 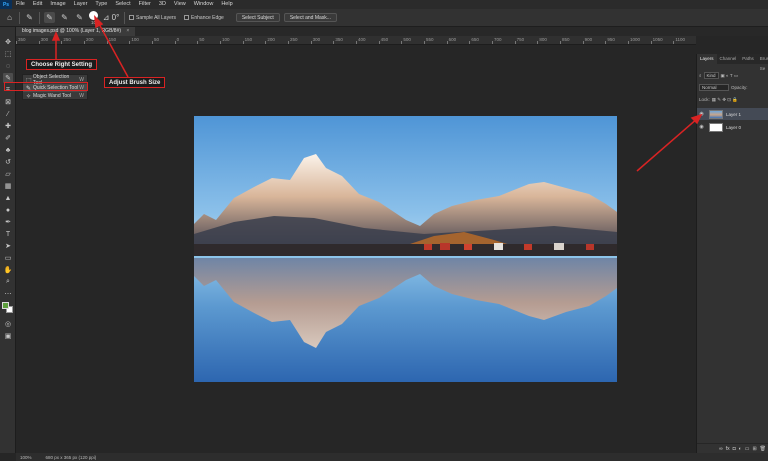 I want to click on blend-mode-select: Normal, so click(x=714, y=87).